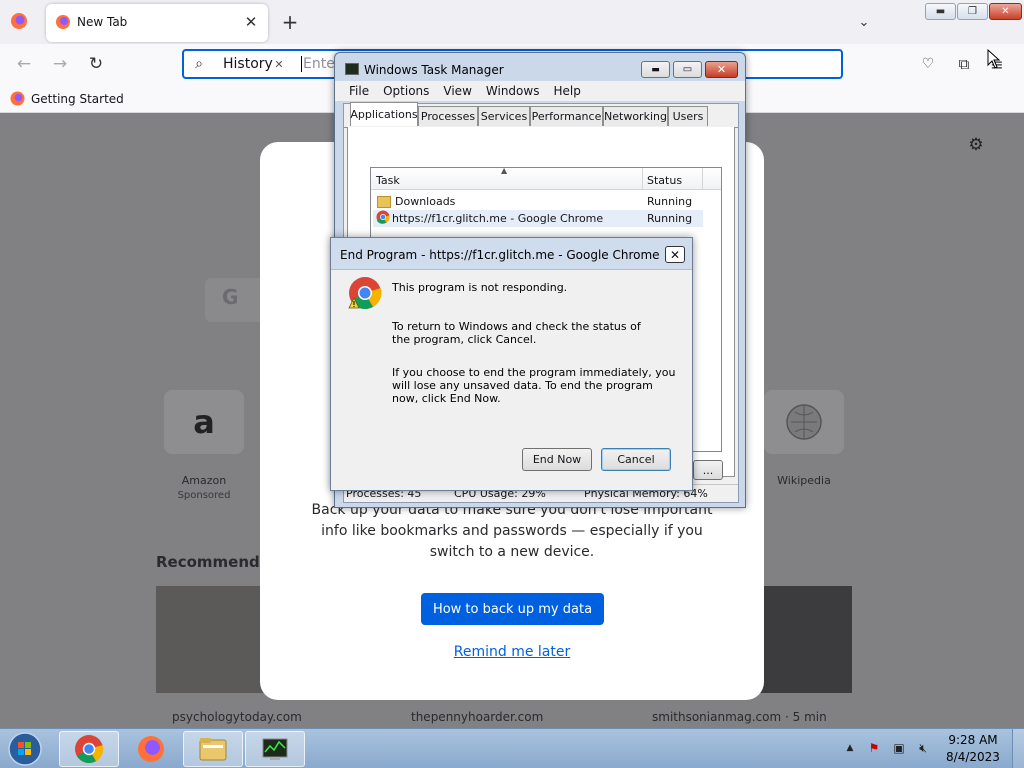 This screenshot has width=1024, height=768. I want to click on wikipedia-globe-icon, so click(804, 422).